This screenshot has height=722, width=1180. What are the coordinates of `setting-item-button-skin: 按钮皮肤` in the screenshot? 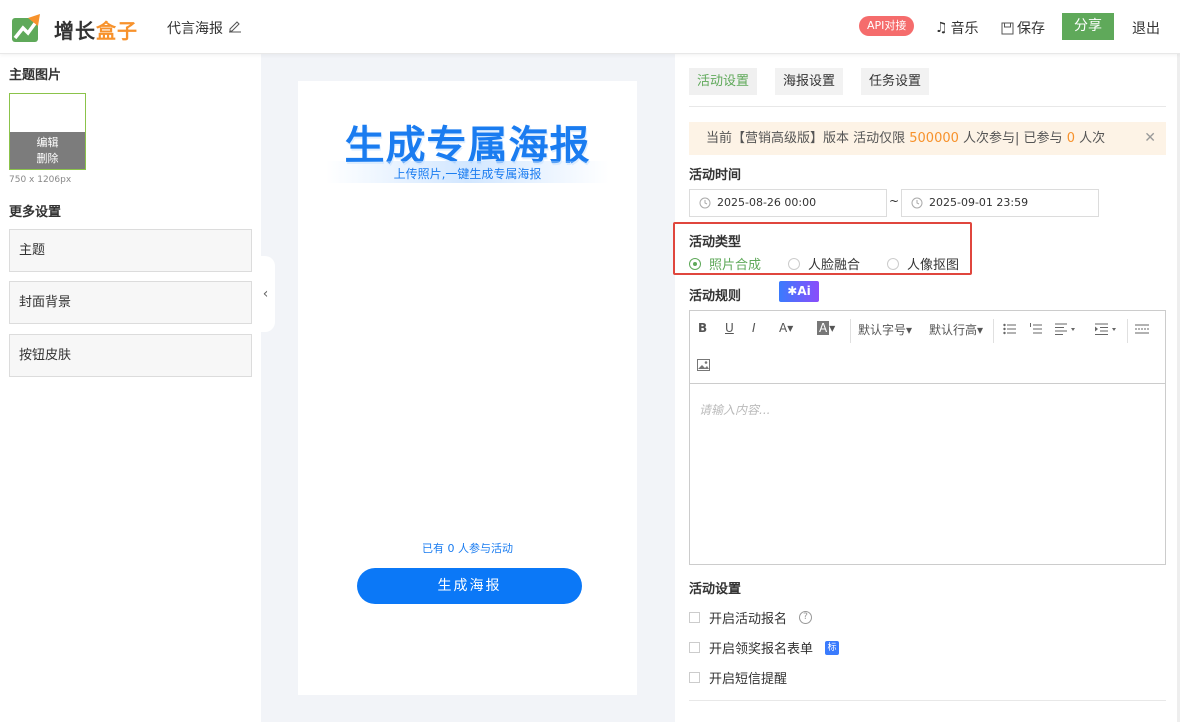 It's located at (130, 355).